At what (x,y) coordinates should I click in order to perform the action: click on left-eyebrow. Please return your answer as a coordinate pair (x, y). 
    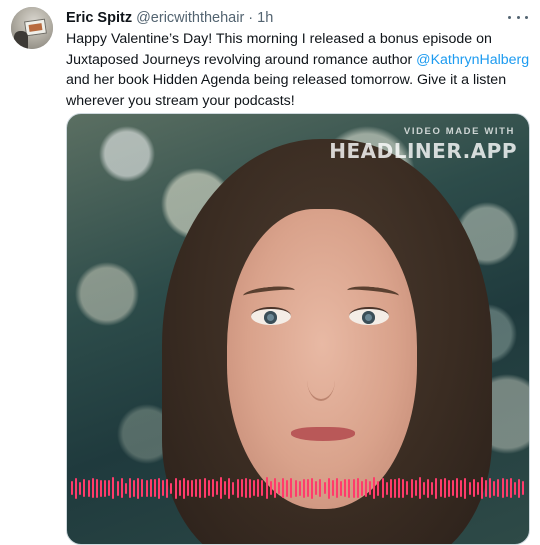
    Looking at the image, I should click on (269, 293).